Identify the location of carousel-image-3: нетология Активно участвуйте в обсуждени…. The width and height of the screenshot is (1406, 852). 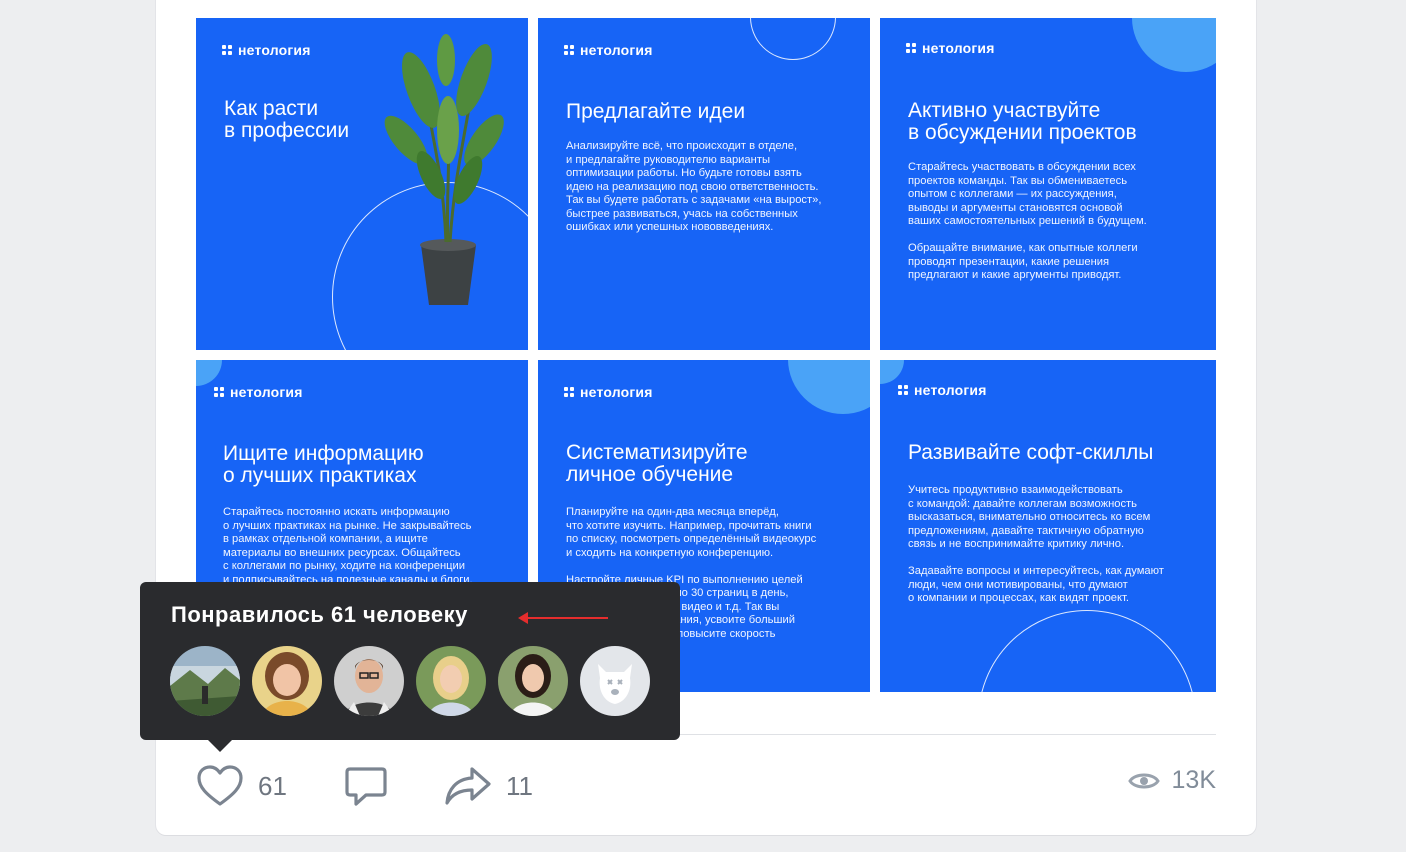
(1048, 184).